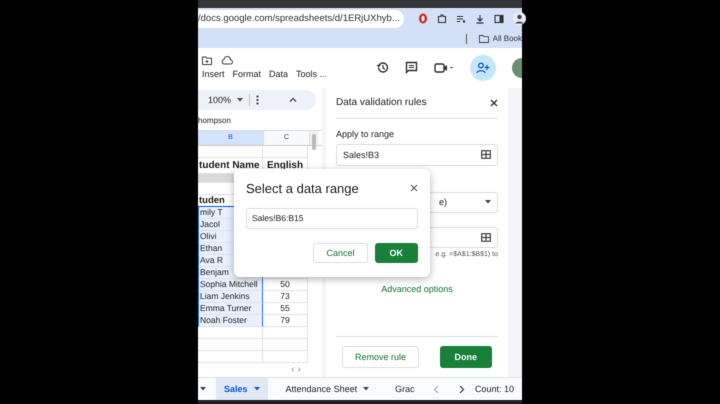 The width and height of the screenshot is (720, 404). Describe the element at coordinates (285, 296) in the screenshot. I see `table-cell: 73` at that location.